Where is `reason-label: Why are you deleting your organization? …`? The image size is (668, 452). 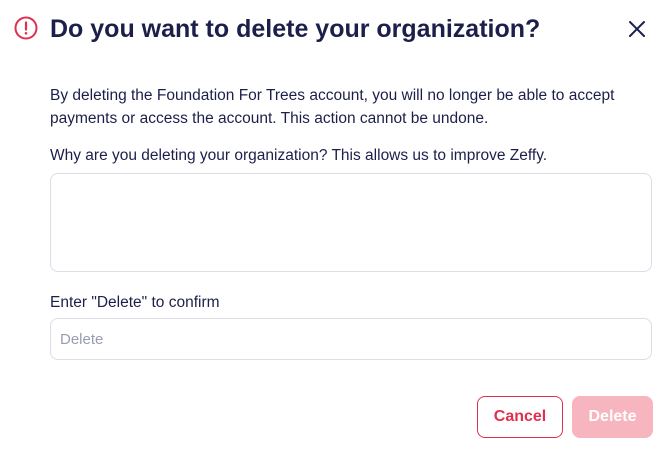
reason-label: Why are you deleting your organization? … is located at coordinates (299, 155).